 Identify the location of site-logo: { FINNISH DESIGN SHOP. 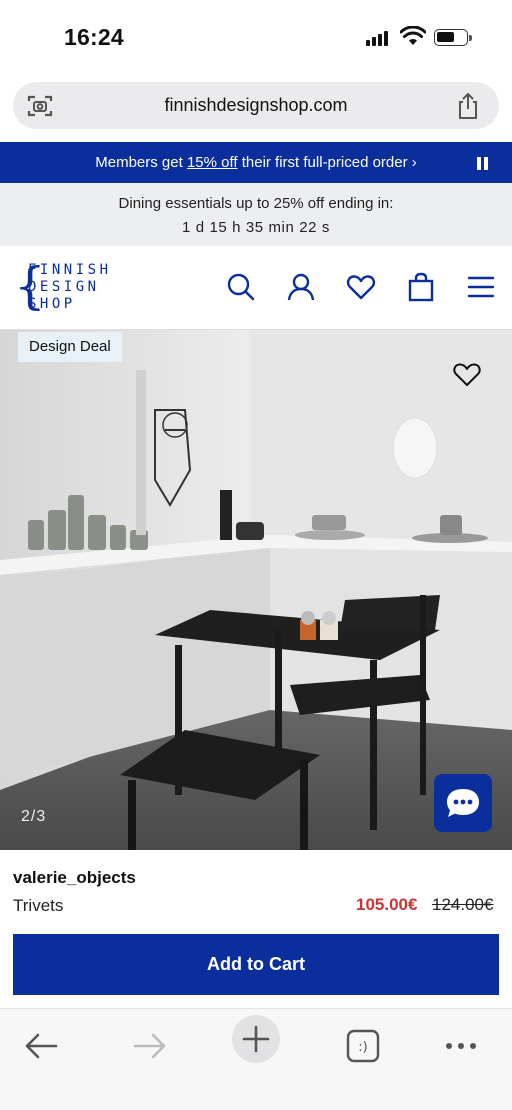
(61, 288).